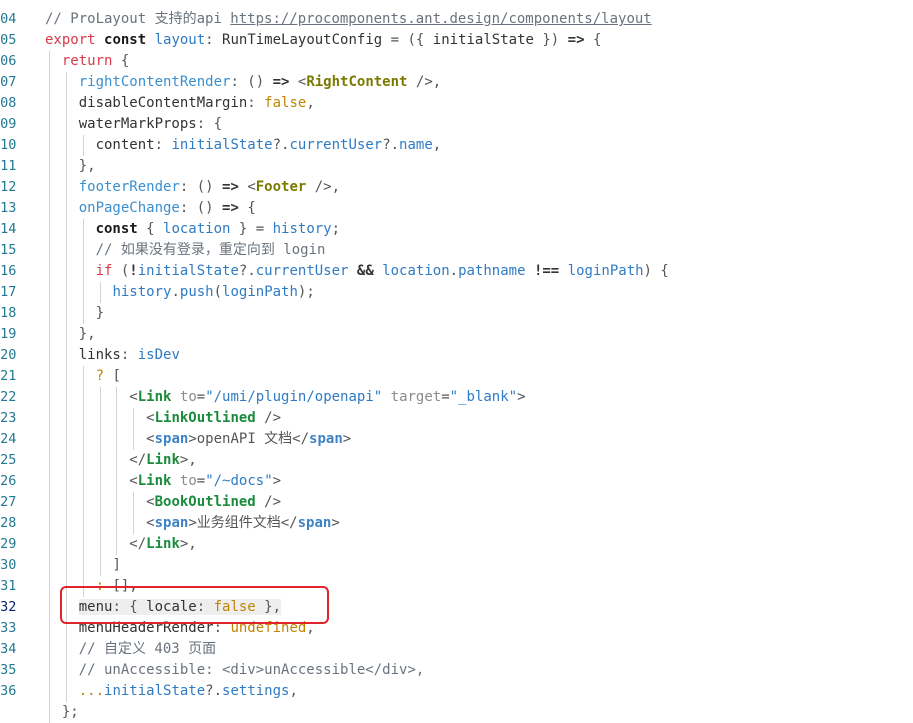  Describe the element at coordinates (62, 712) in the screenshot. I see `code-line: };` at that location.